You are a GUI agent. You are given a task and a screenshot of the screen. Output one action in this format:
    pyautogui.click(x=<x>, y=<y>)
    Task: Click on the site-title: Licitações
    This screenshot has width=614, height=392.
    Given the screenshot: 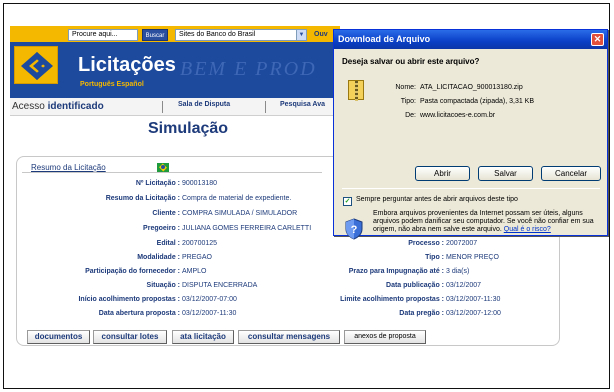 What is the action you would take?
    pyautogui.click(x=127, y=65)
    